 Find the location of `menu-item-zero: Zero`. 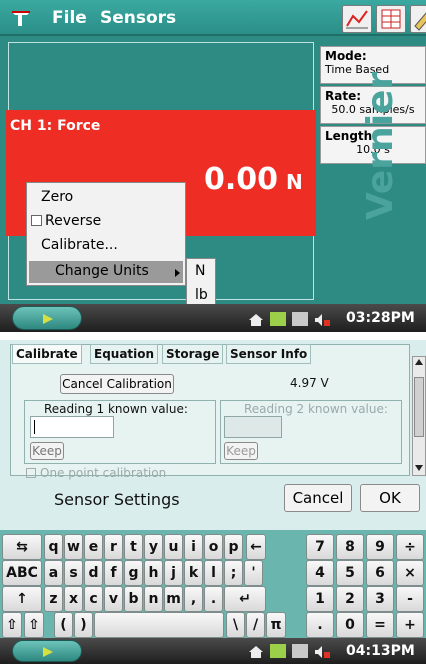

menu-item-zero: Zero is located at coordinates (57, 197).